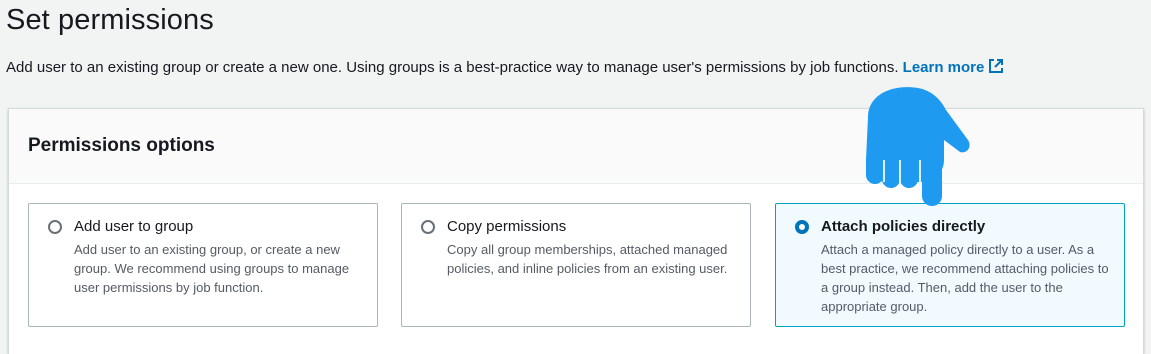 The image size is (1151, 354). Describe the element at coordinates (507, 226) in the screenshot. I see `option-label: Copy permissions` at that location.